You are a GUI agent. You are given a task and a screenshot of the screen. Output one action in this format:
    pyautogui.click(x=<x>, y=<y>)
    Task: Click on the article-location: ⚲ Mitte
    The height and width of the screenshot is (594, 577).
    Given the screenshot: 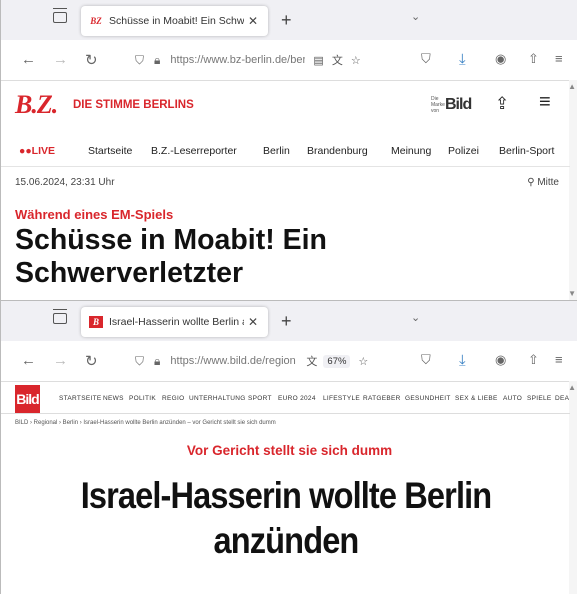 What is the action you would take?
    pyautogui.click(x=543, y=182)
    